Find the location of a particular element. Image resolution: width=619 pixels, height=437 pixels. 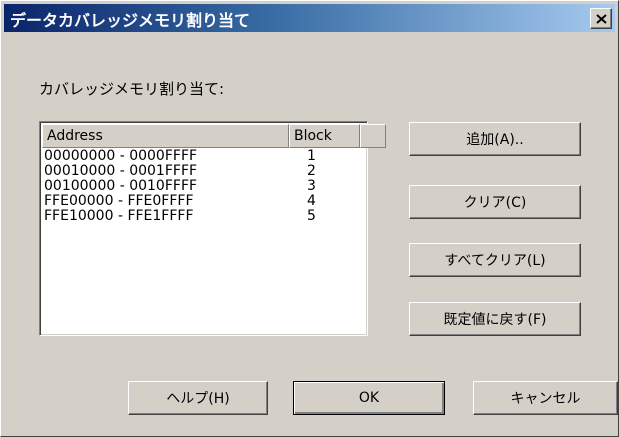

block-cell: 5 is located at coordinates (311, 216).